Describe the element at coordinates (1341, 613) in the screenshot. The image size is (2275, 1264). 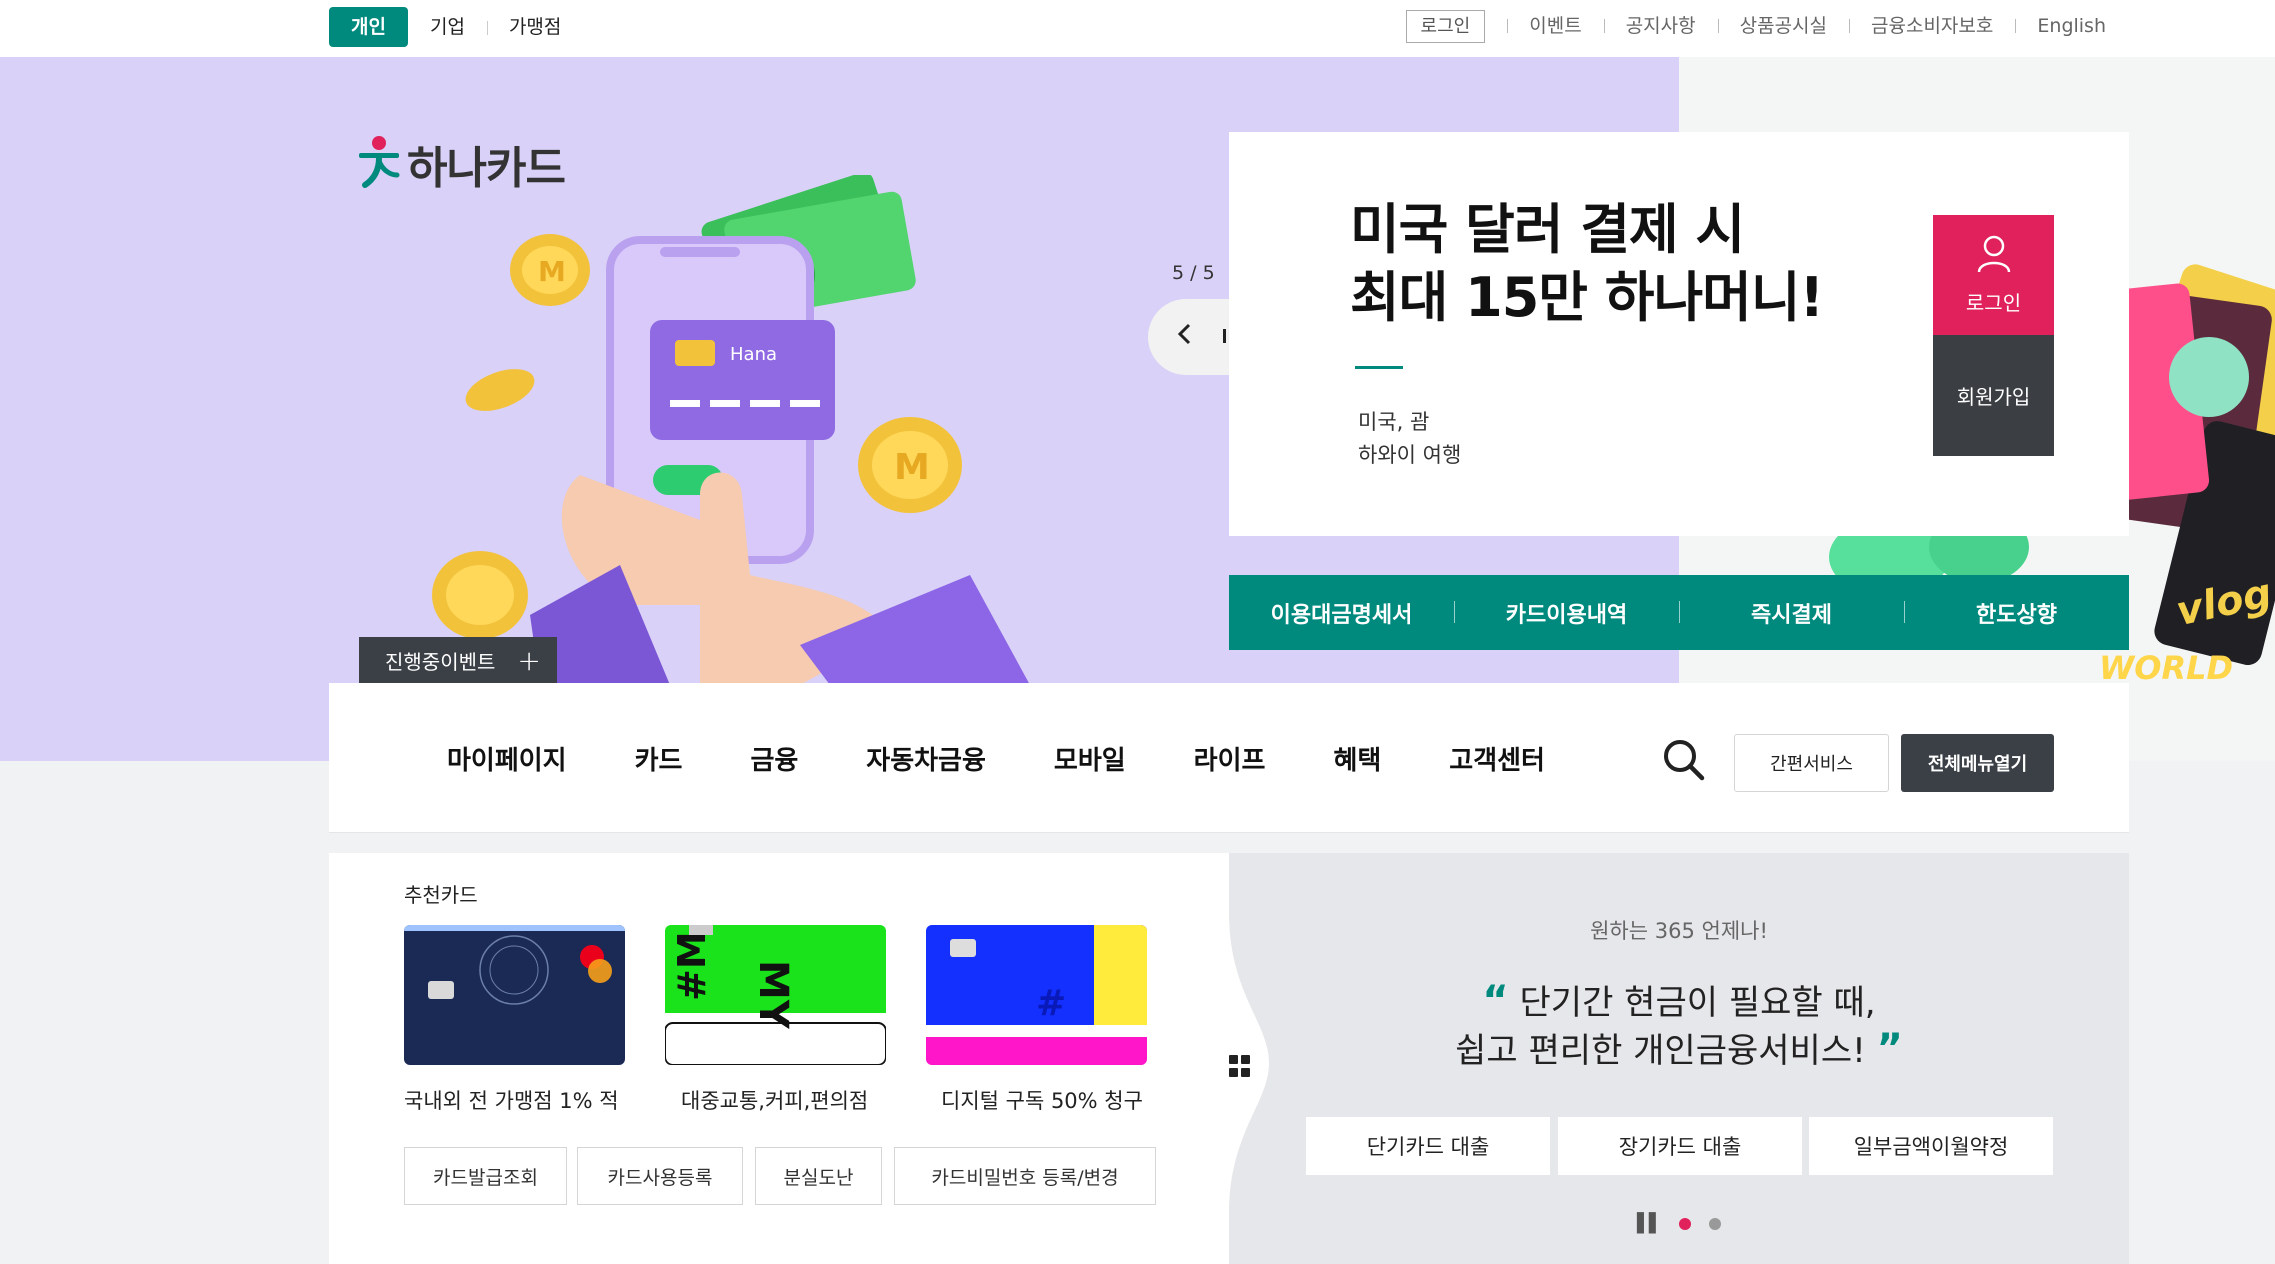
I see `quick-link-statement: 이용대금명세서` at that location.